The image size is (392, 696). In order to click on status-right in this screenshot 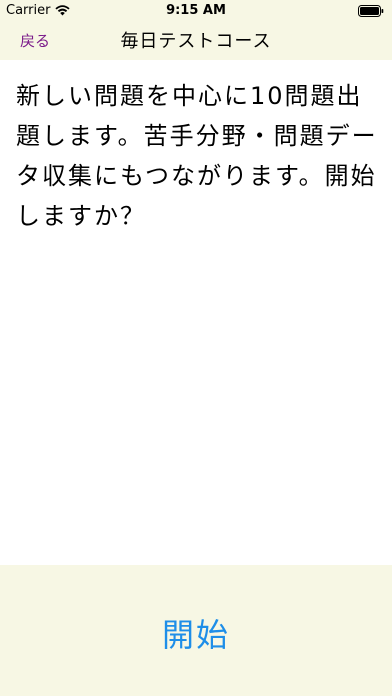, I will do `click(371, 11)`.